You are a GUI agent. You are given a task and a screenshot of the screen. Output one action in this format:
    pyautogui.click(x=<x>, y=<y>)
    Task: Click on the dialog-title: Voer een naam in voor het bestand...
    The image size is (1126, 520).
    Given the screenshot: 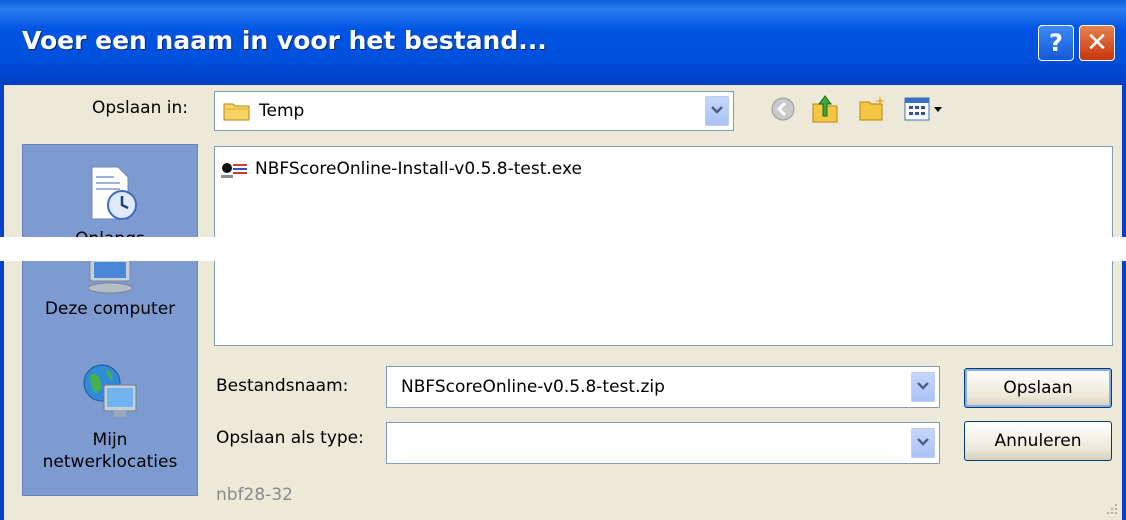 What is the action you would take?
    pyautogui.click(x=284, y=40)
    